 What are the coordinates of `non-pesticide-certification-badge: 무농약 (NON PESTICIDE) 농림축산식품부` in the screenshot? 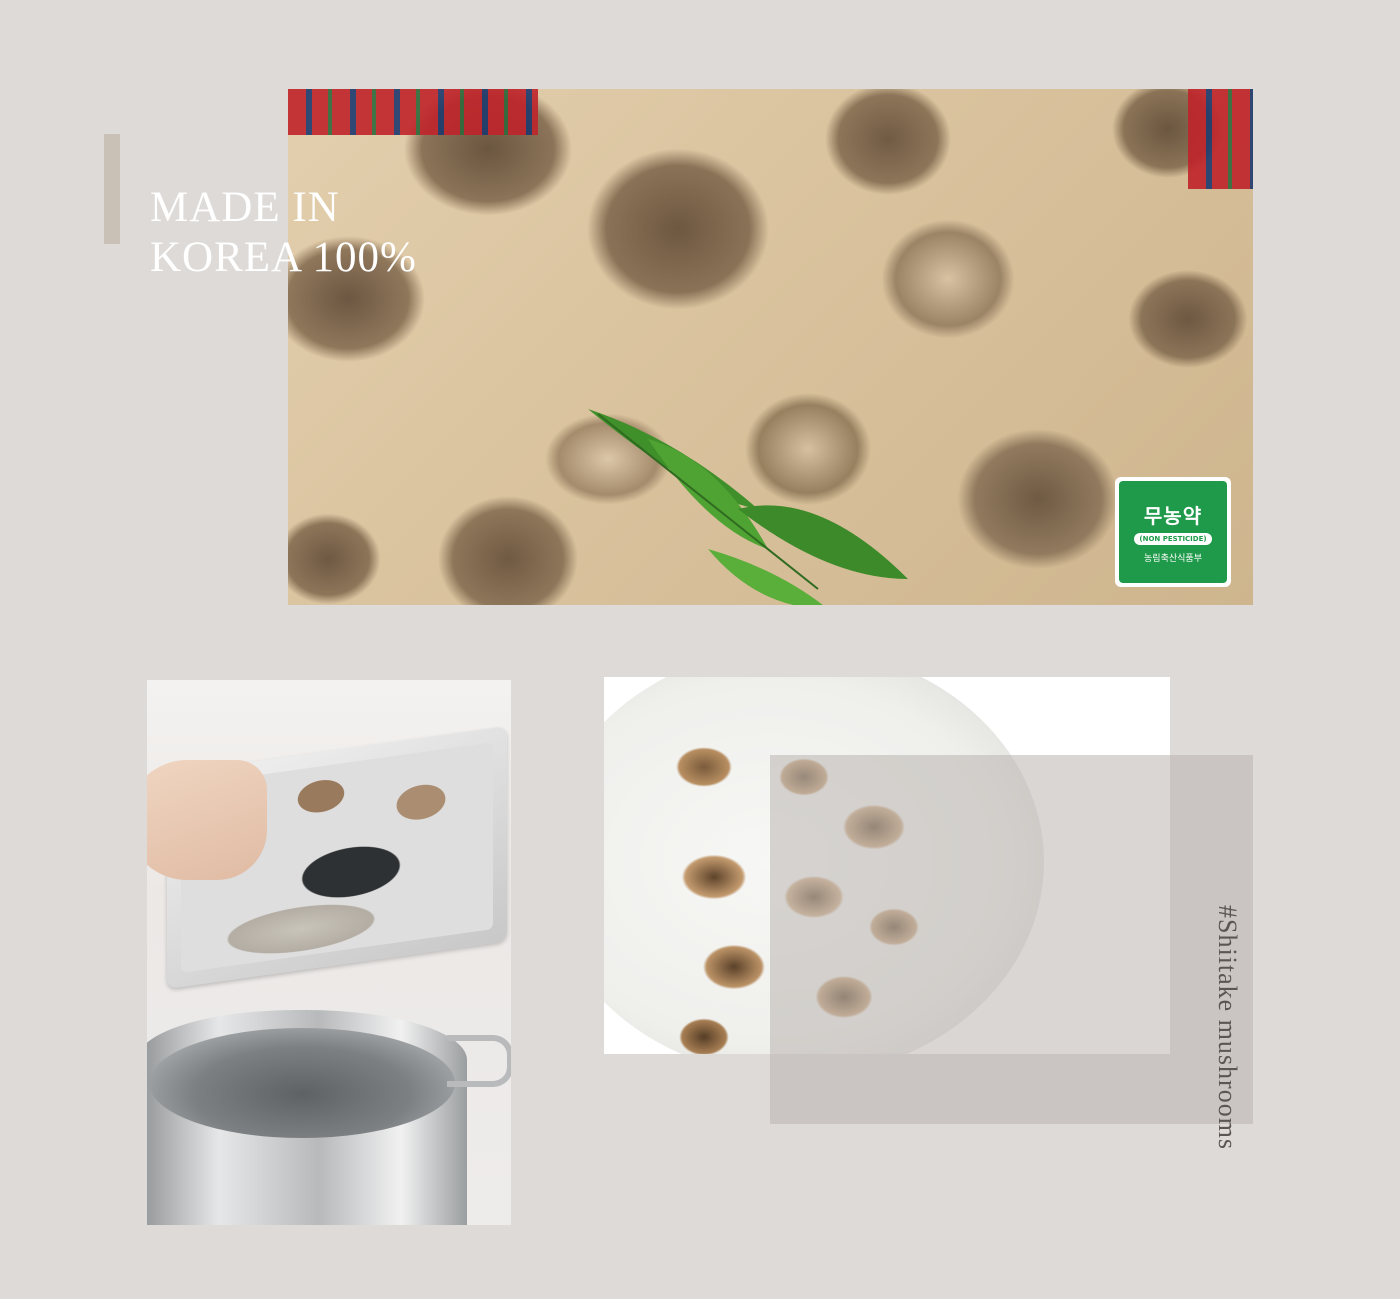 It's located at (1173, 532).